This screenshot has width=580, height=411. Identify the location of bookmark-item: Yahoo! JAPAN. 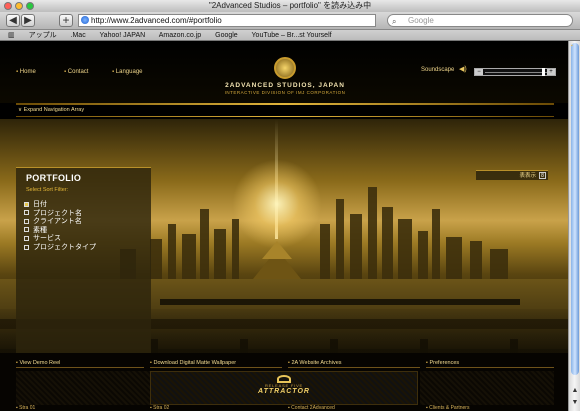
(123, 35).